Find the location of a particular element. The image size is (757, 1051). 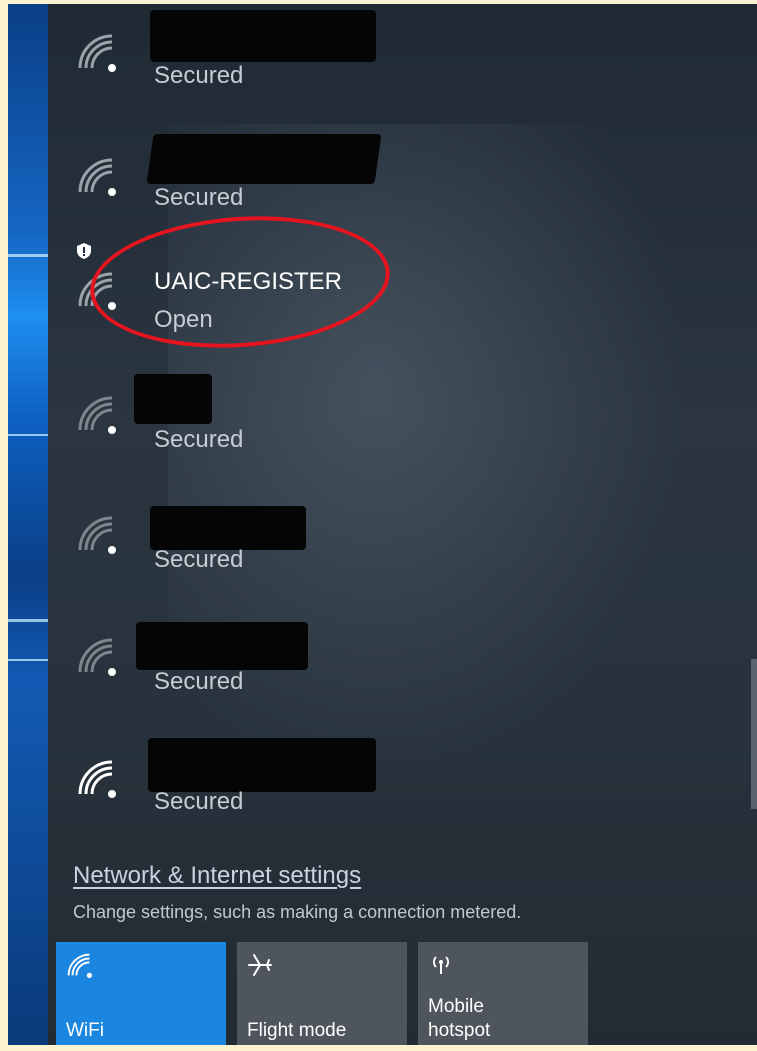

security-warning-shield-icon is located at coordinates (84, 251).